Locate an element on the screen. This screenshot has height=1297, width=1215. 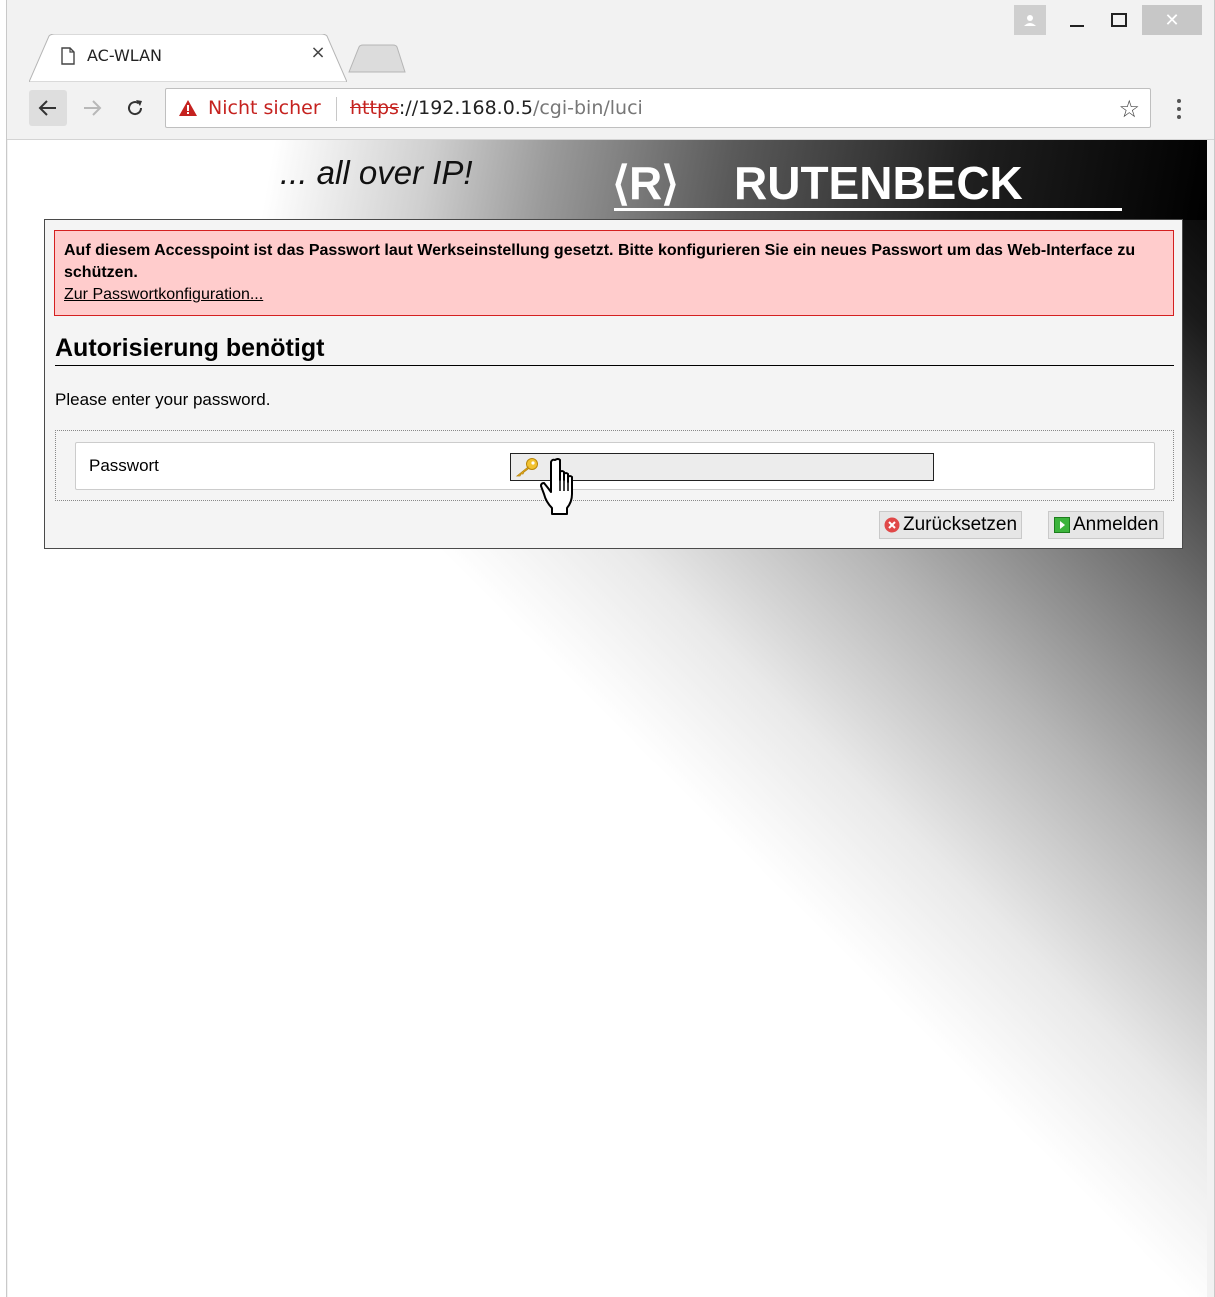
page-header: ... all over IP! ⟨R⟩ RUTENBECK is located at coordinates (607, 180).